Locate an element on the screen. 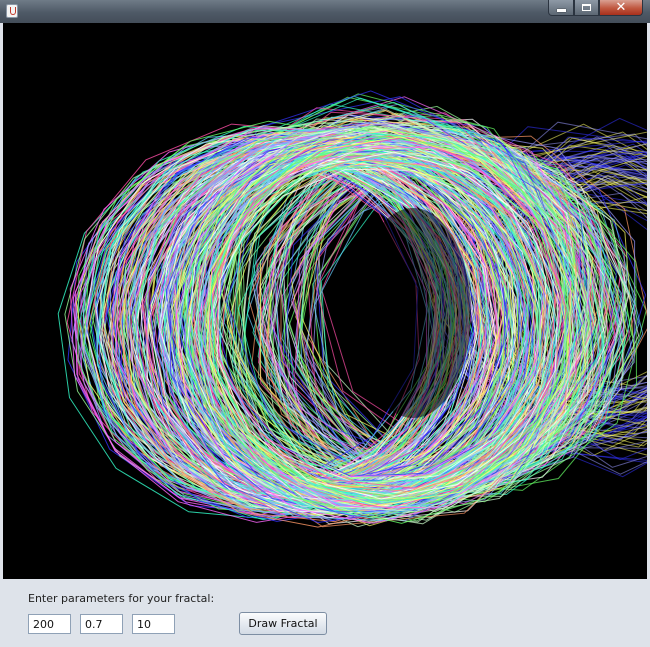  close-icon: ✕ is located at coordinates (621, 7).